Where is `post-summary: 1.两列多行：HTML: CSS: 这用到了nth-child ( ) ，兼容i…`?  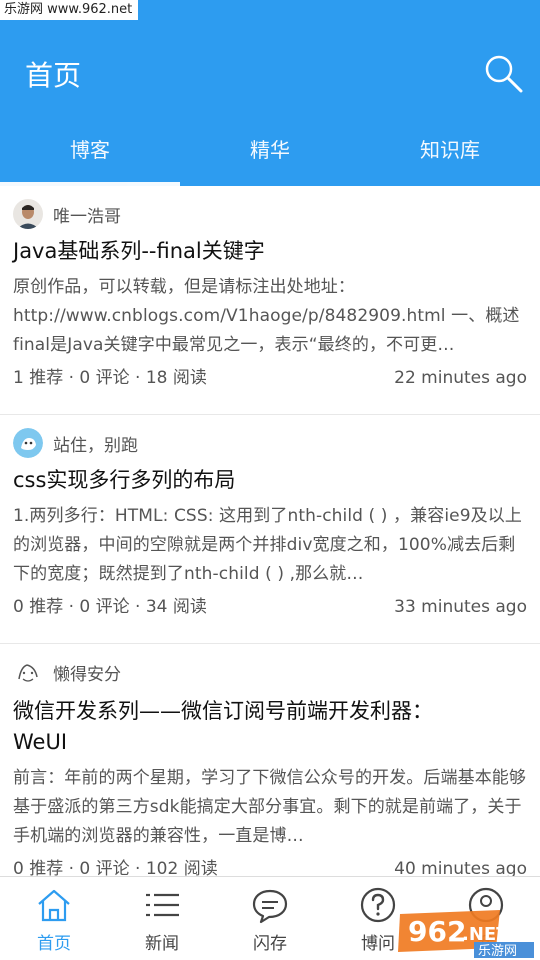
post-summary: 1.两列多行：HTML: CSS: 这用到了nth-child ( ) ，兼容i… is located at coordinates (267, 545).